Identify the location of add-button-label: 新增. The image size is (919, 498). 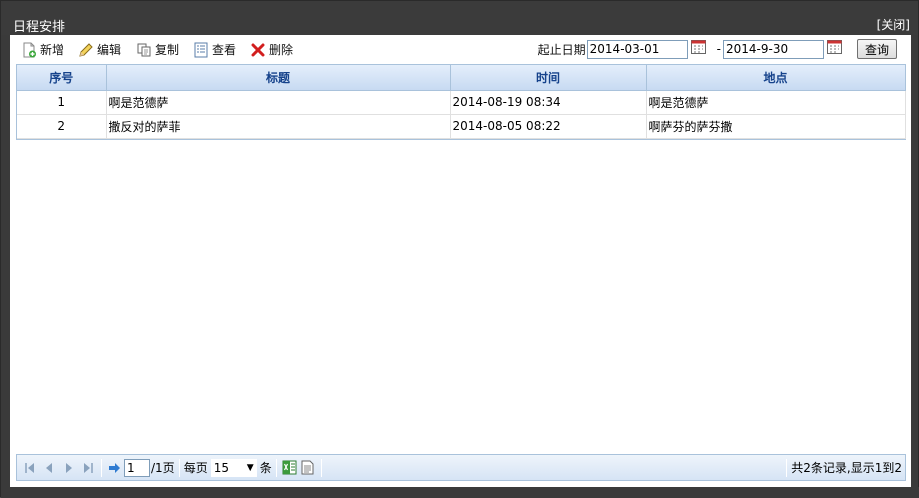
(52, 50).